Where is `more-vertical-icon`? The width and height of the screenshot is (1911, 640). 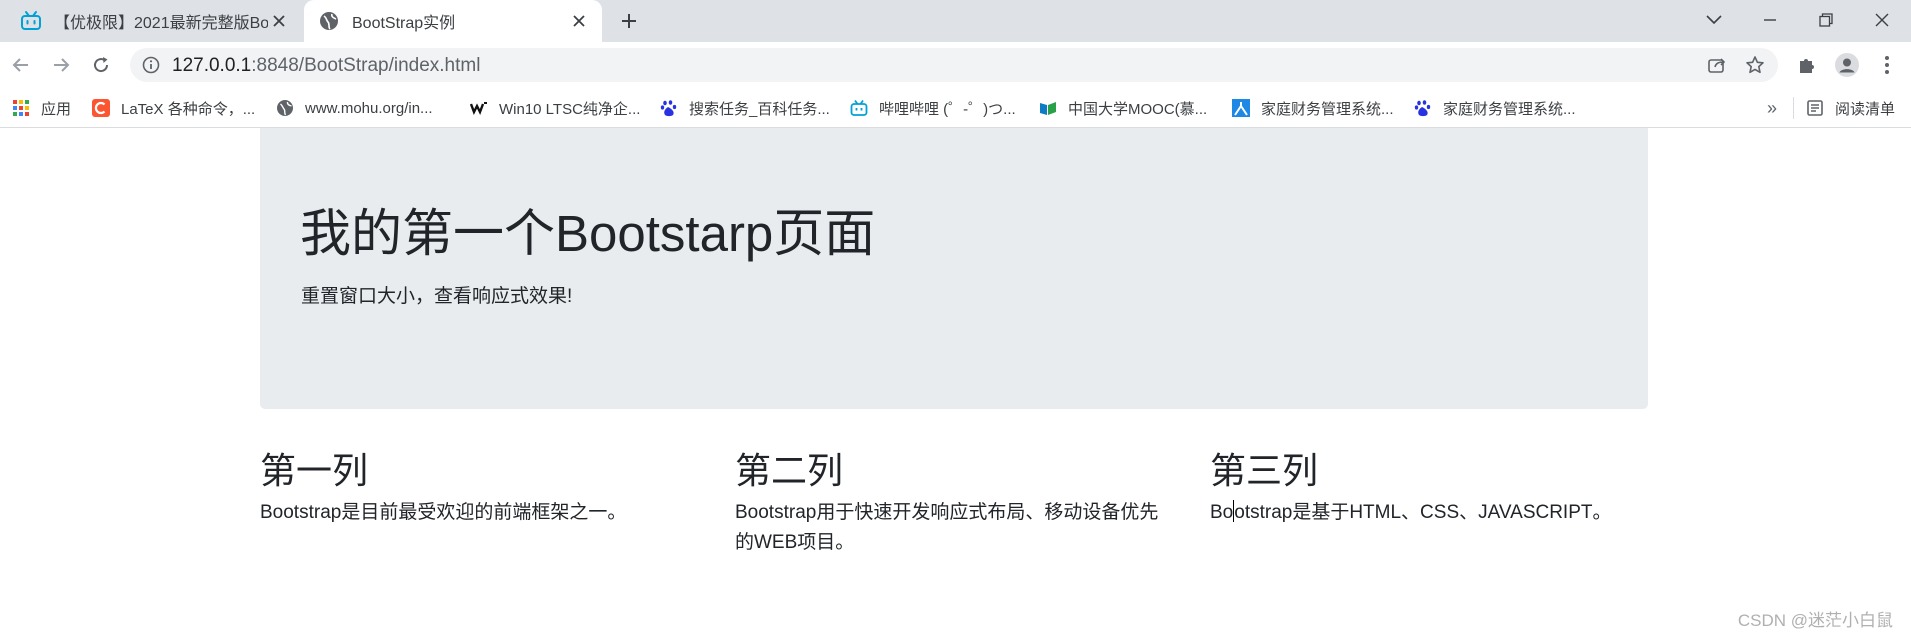 more-vertical-icon is located at coordinates (1887, 65).